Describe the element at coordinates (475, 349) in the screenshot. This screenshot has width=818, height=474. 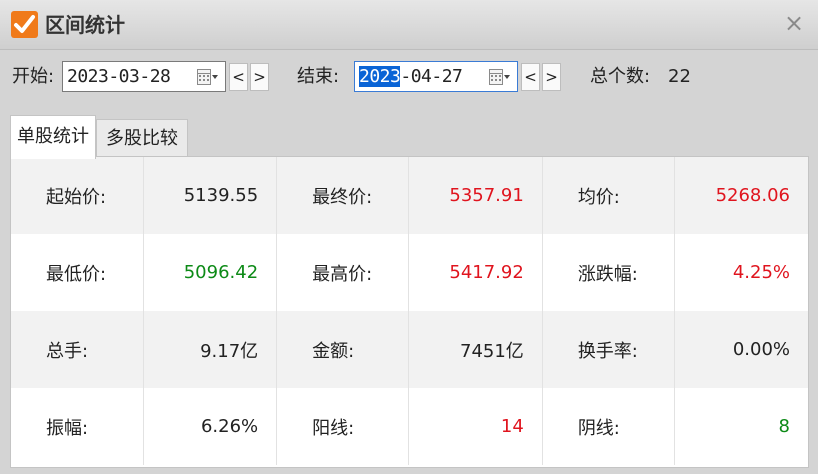
I see `amount-value: 7451亿` at that location.